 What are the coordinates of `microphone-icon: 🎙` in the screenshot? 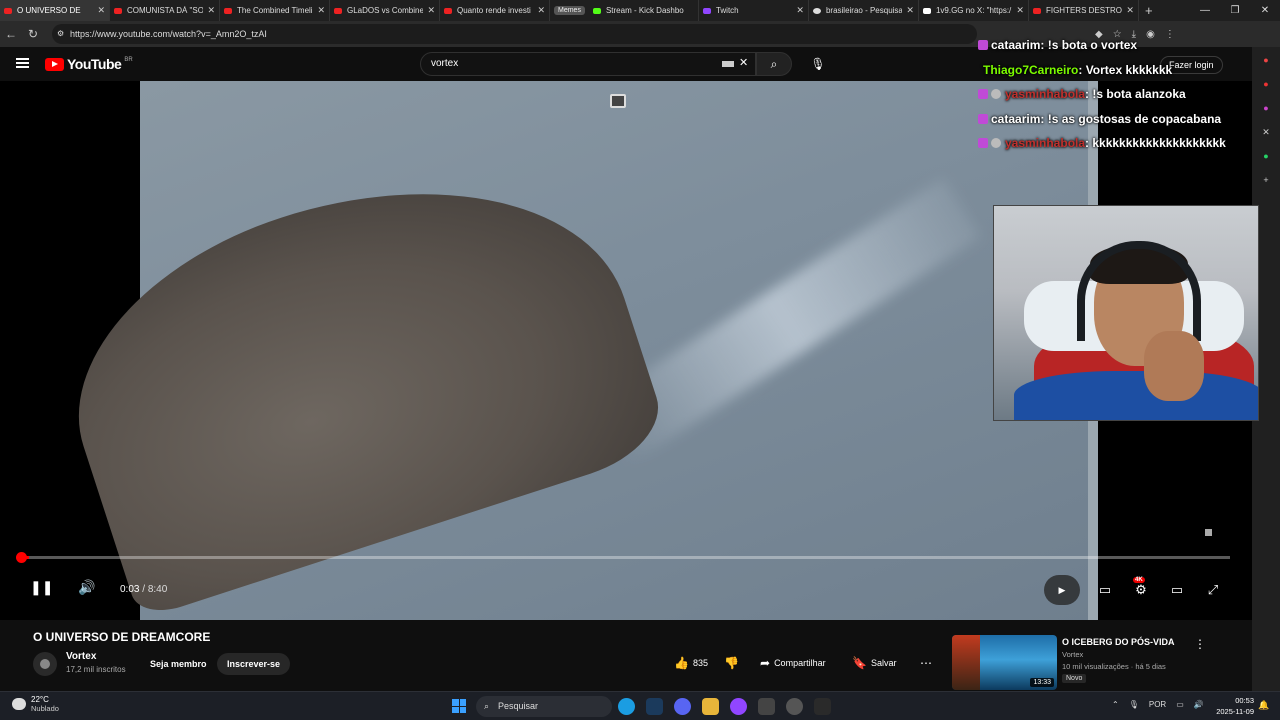 It's located at (1134, 704).